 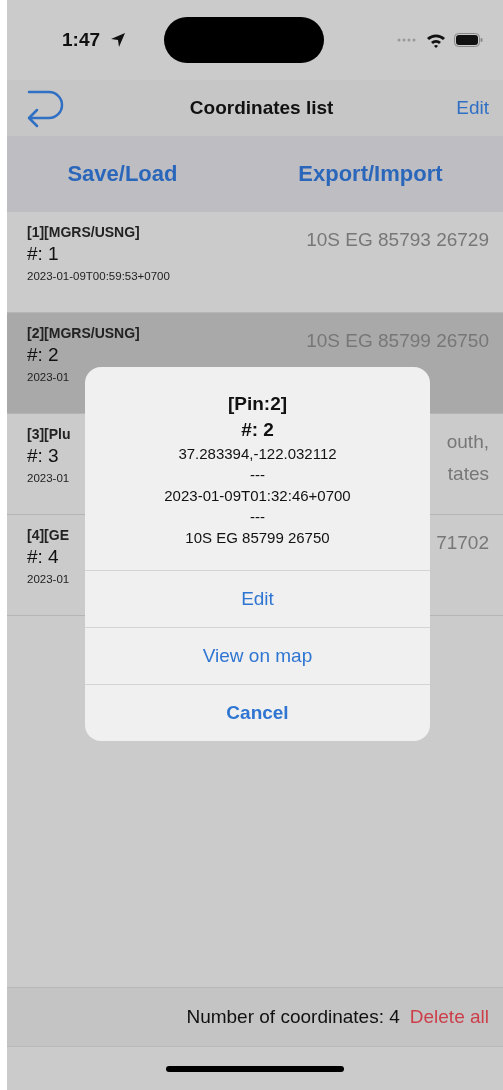 I want to click on alert-line: 37.283394,-122.032112, so click(x=257, y=453).